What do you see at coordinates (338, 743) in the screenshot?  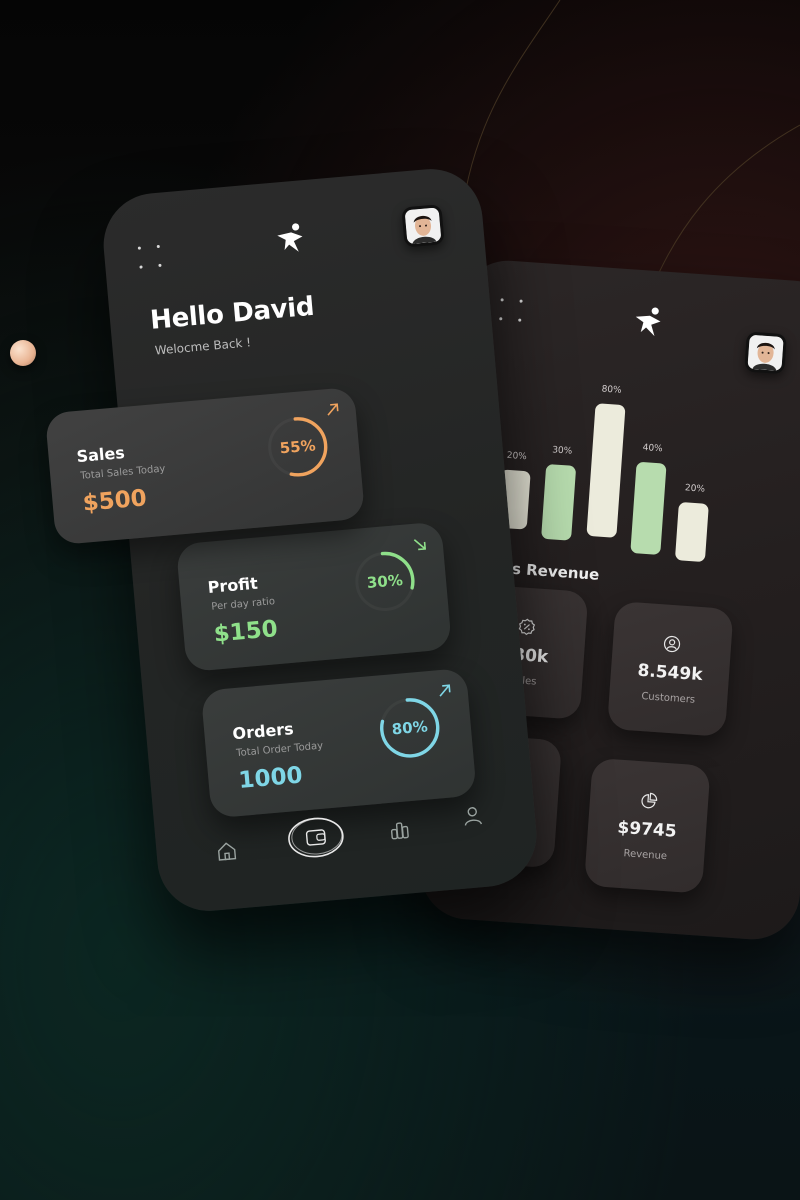 I see `orders-card: Orders Total Order Today 1000 80%` at bounding box center [338, 743].